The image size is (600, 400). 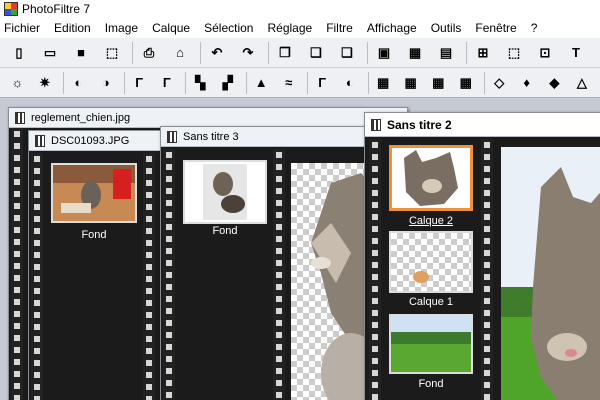 What do you see at coordinates (410, 83) in the screenshot?
I see `color-grid-2-icon: ▦` at bounding box center [410, 83].